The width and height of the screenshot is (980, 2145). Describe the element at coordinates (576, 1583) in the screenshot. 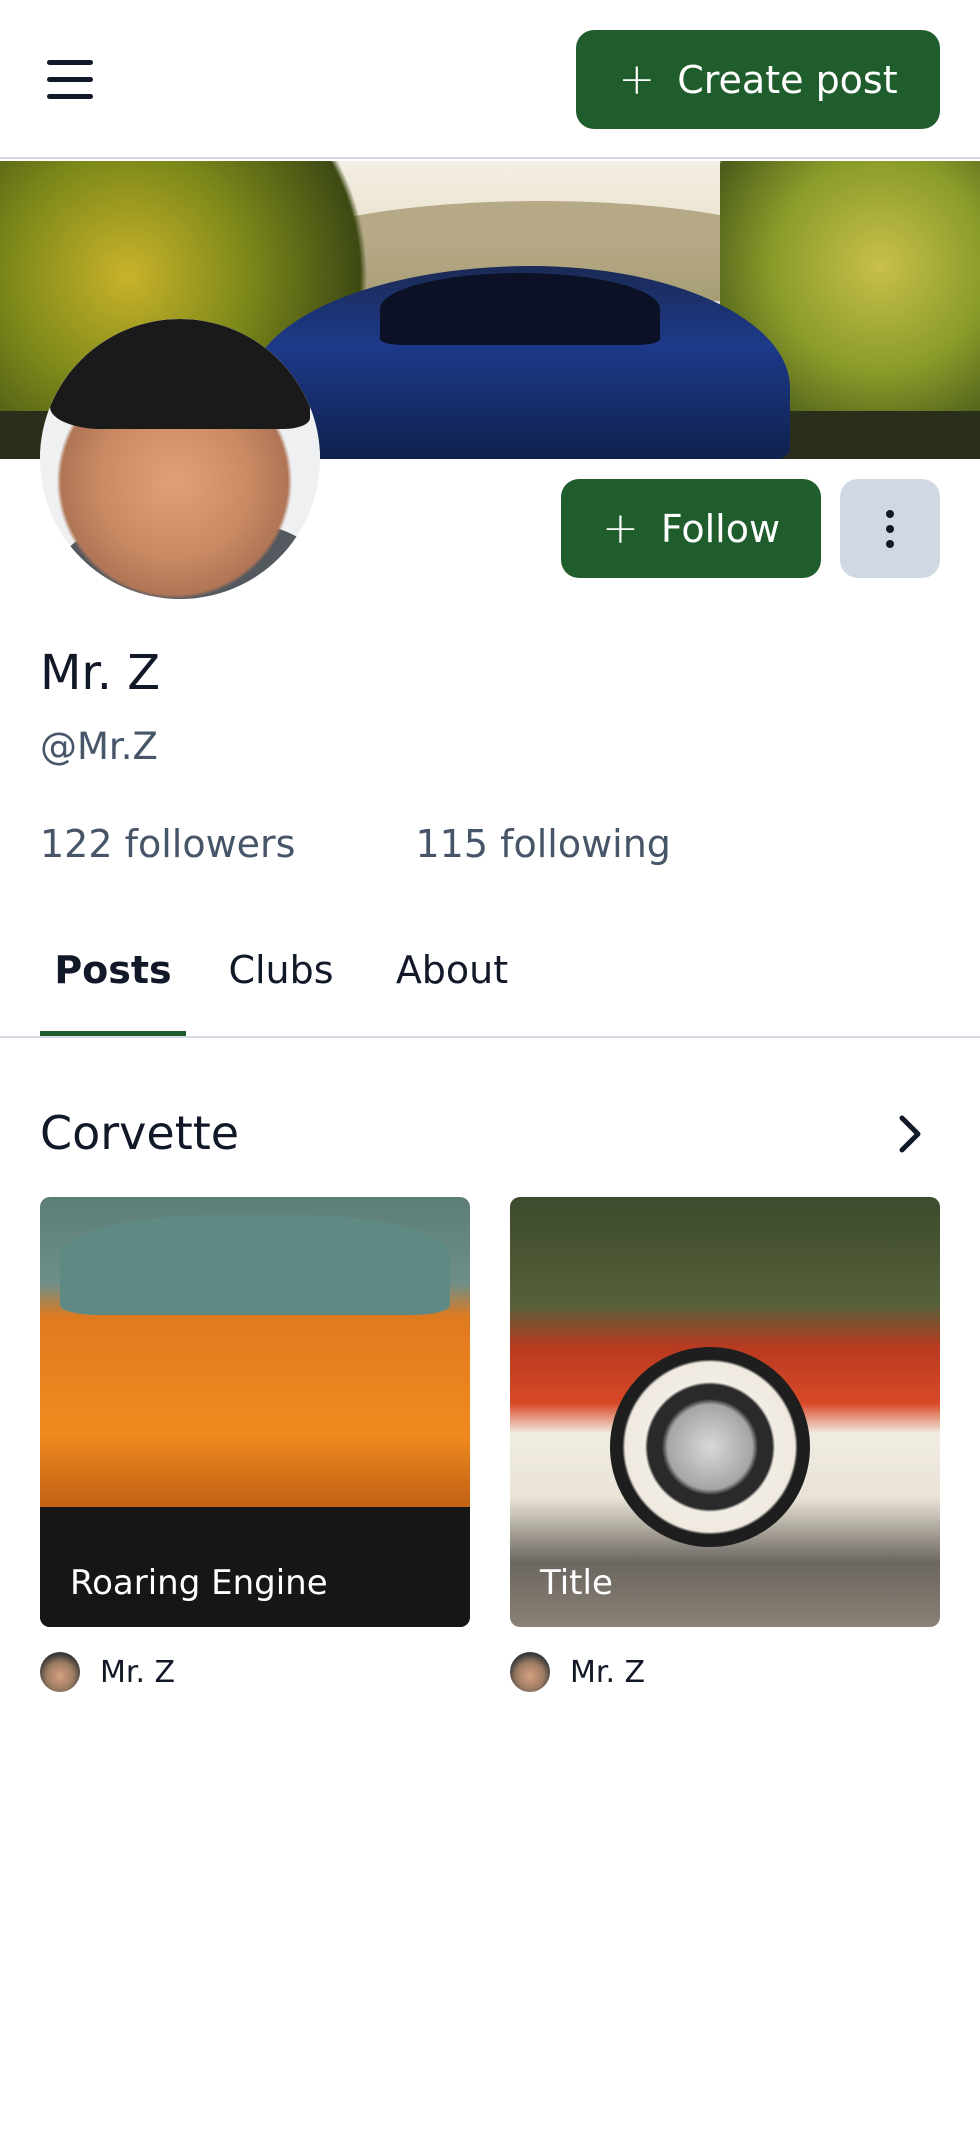

I see `post-title: Title` at that location.